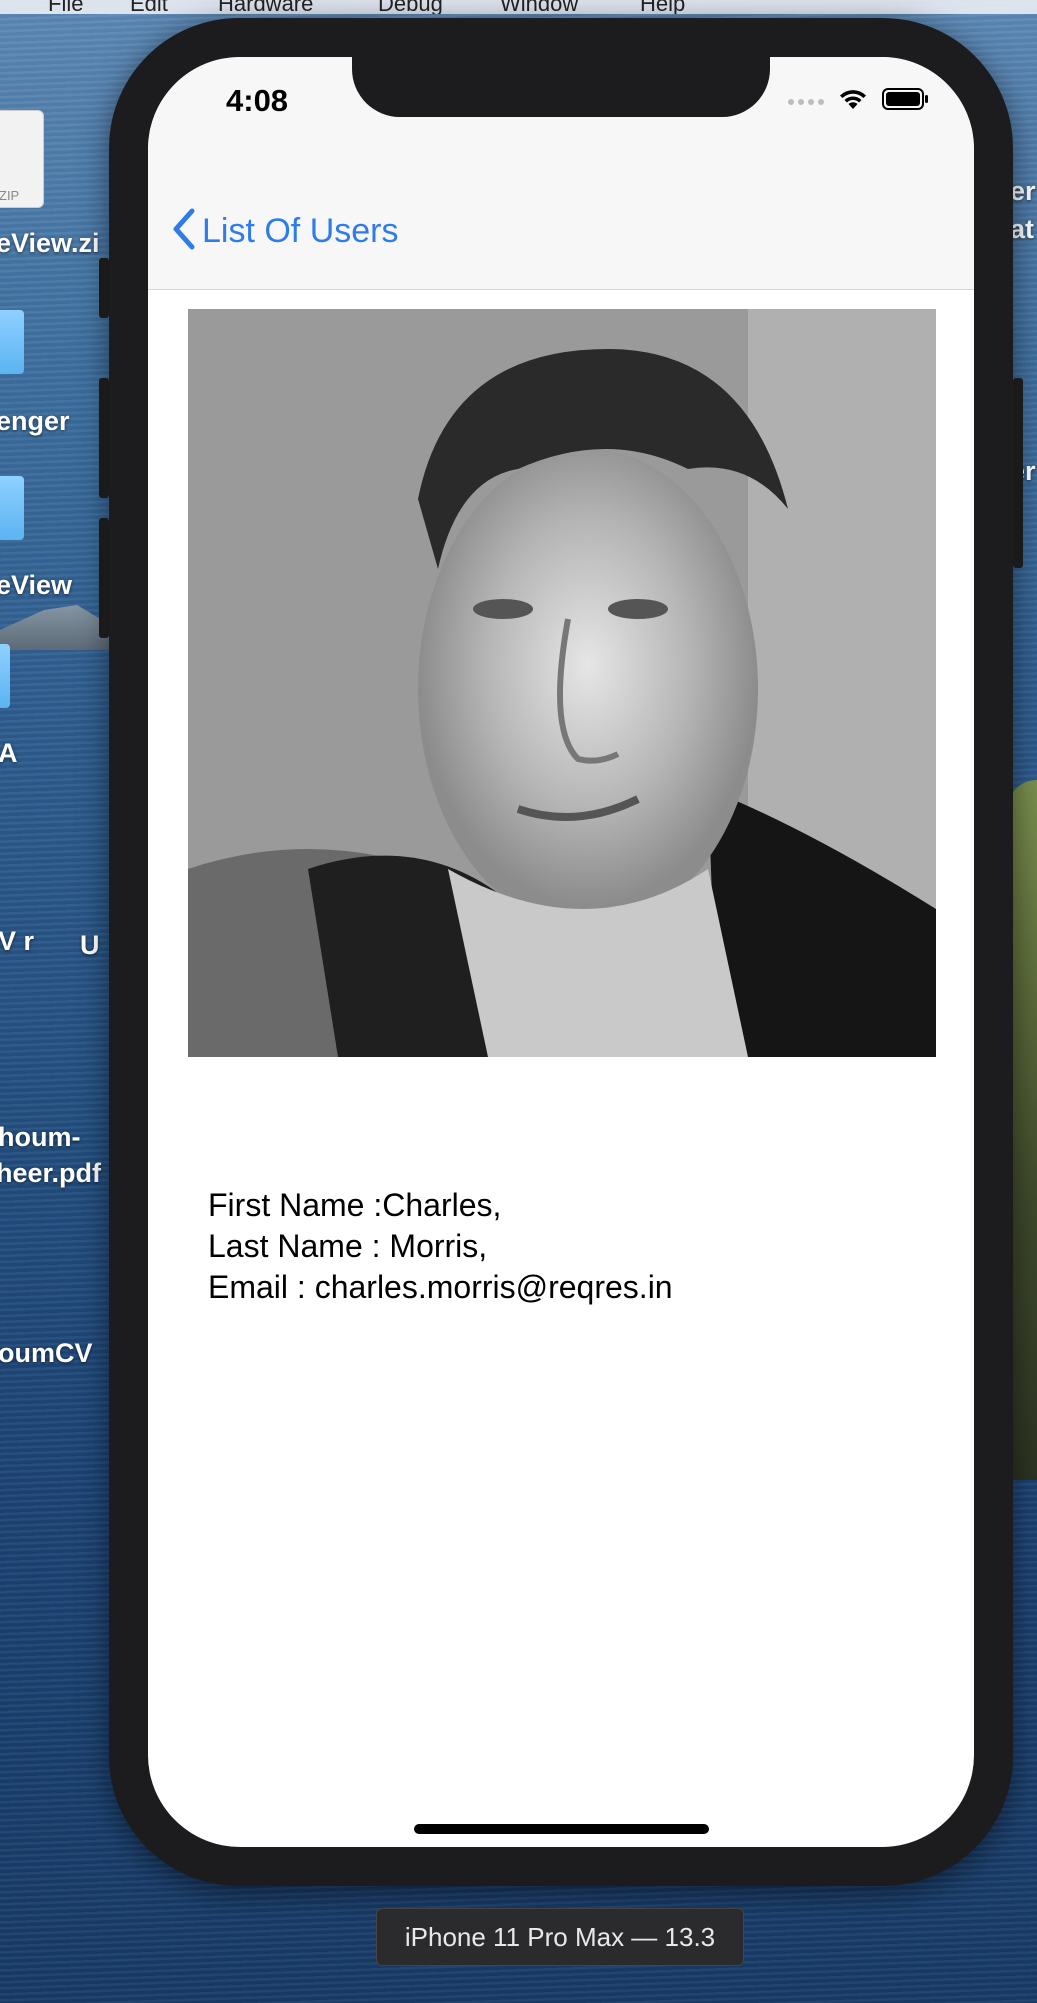  I want to click on desktop-item-label-right: er, so click(1023, 191).